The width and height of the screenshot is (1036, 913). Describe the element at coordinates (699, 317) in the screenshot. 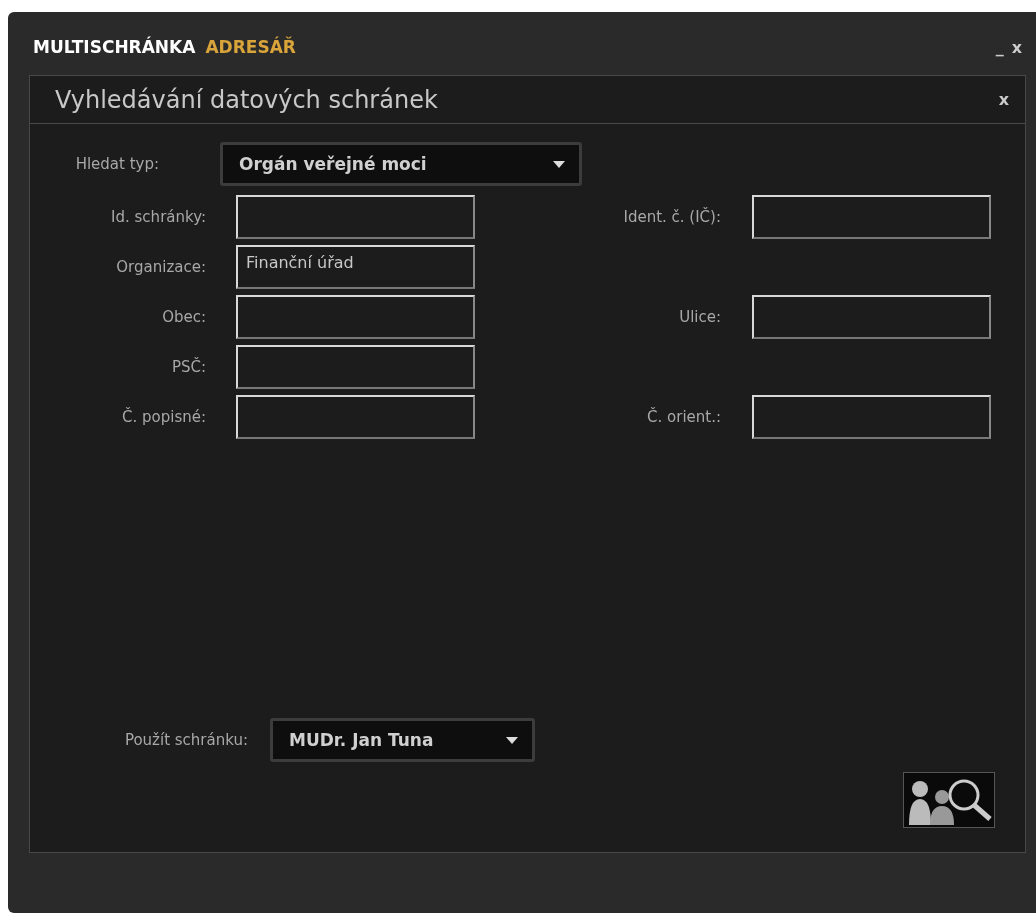

I see `field-label: Ulice:` at that location.